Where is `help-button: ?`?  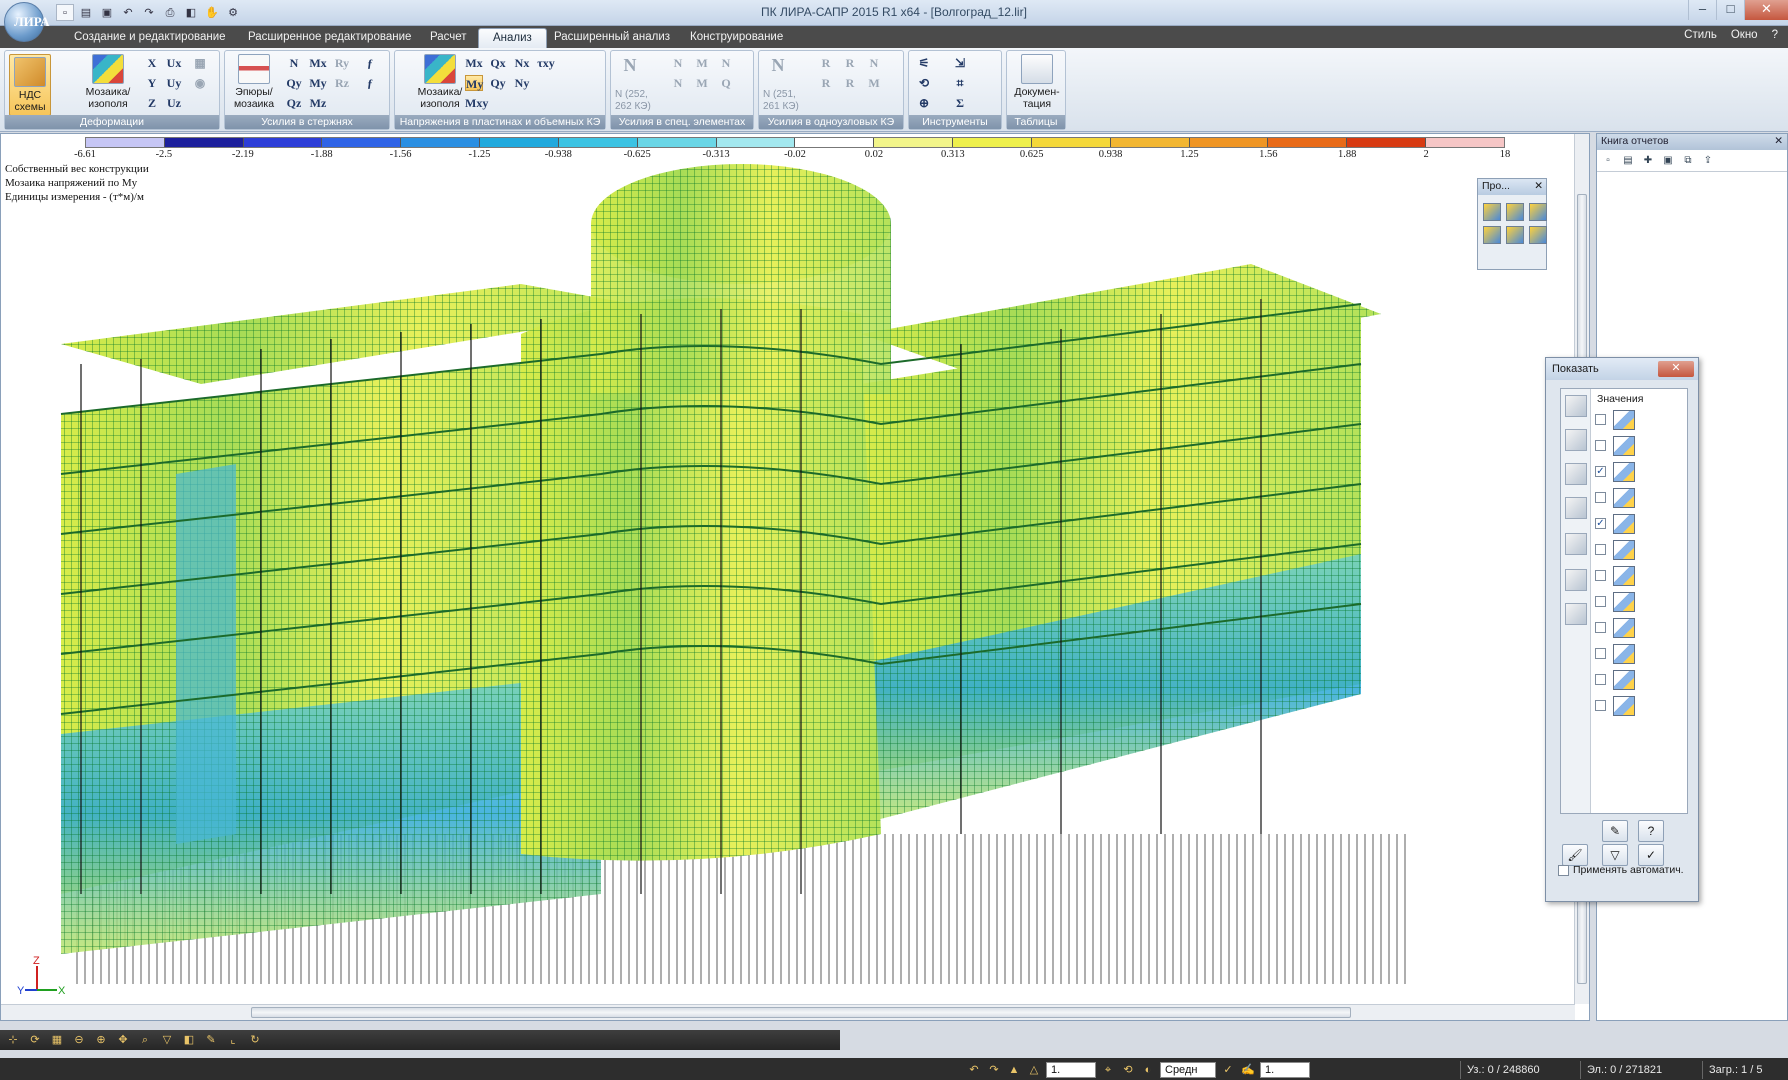 help-button: ? is located at coordinates (1651, 831).